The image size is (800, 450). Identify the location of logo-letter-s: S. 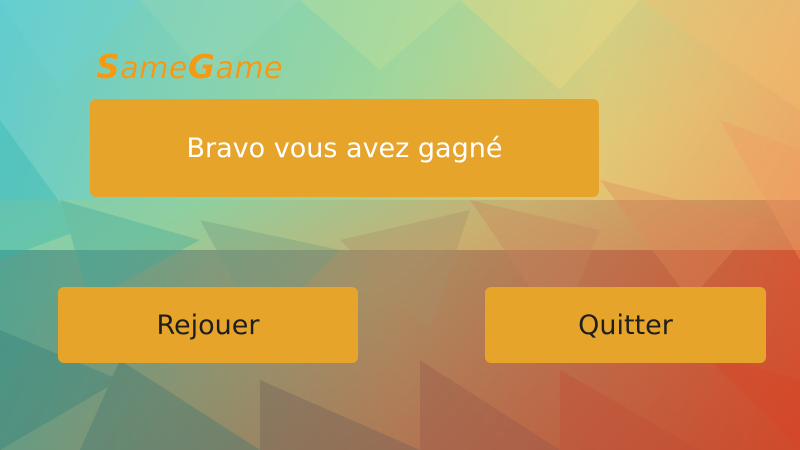
(108, 66).